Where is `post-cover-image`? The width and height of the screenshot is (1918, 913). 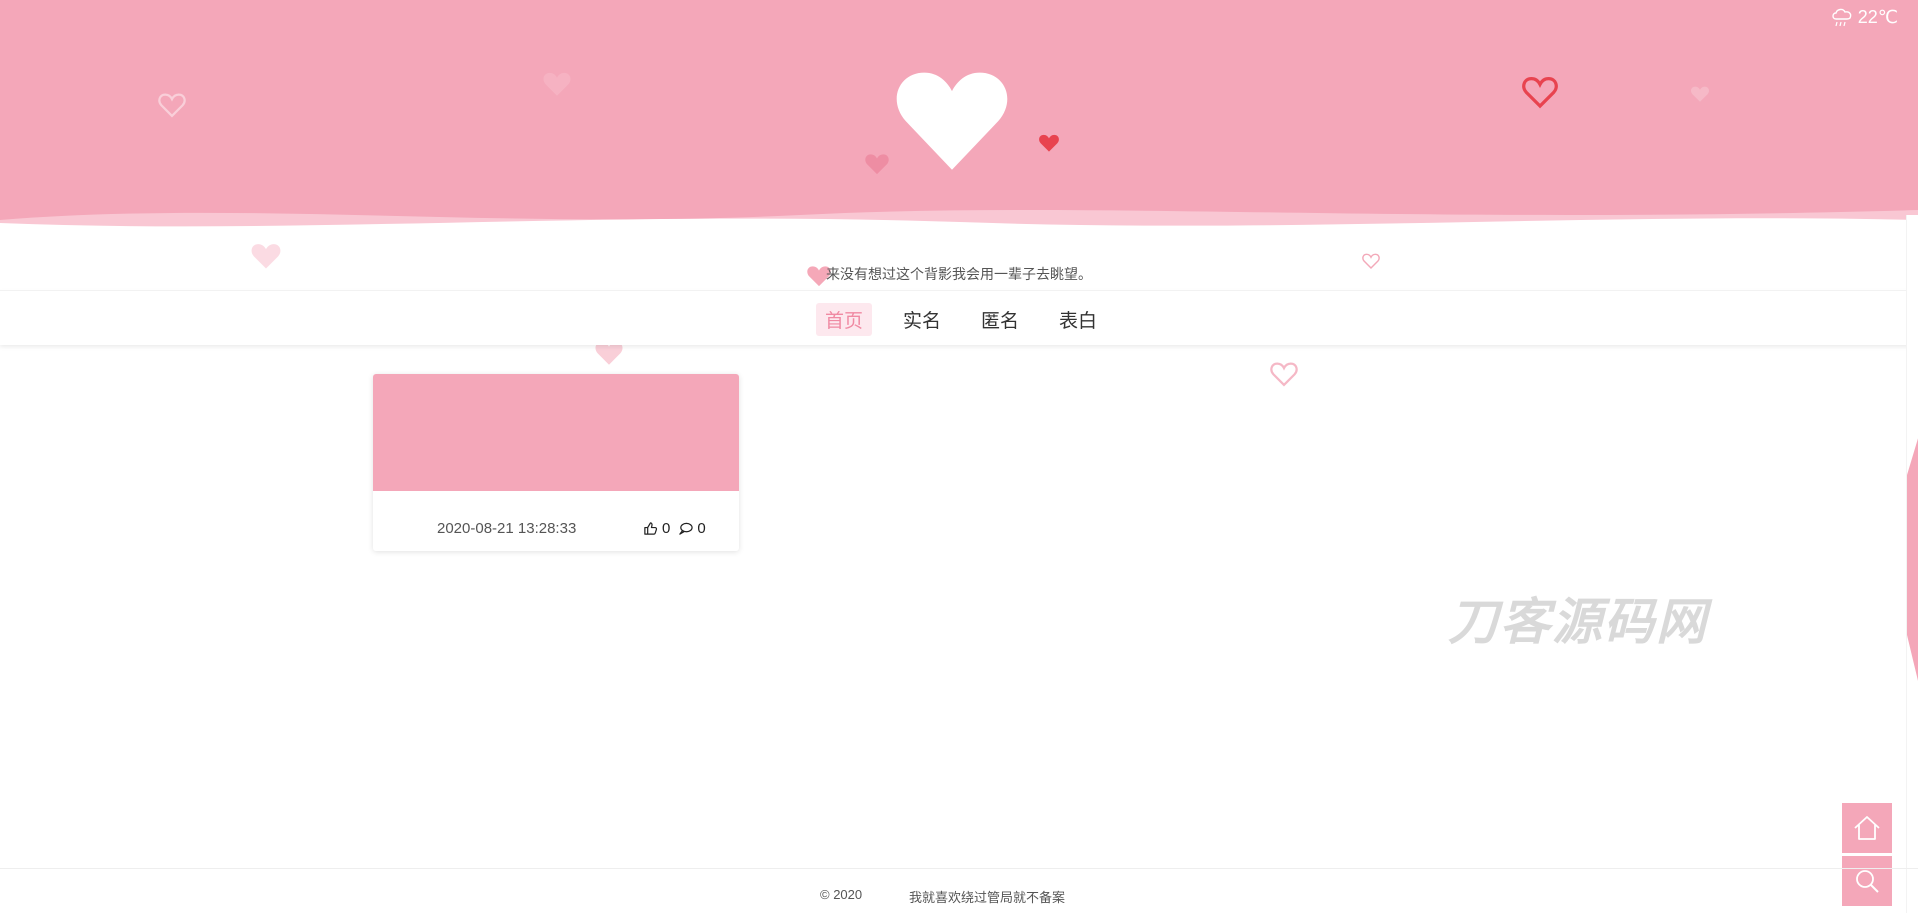 post-cover-image is located at coordinates (556, 432).